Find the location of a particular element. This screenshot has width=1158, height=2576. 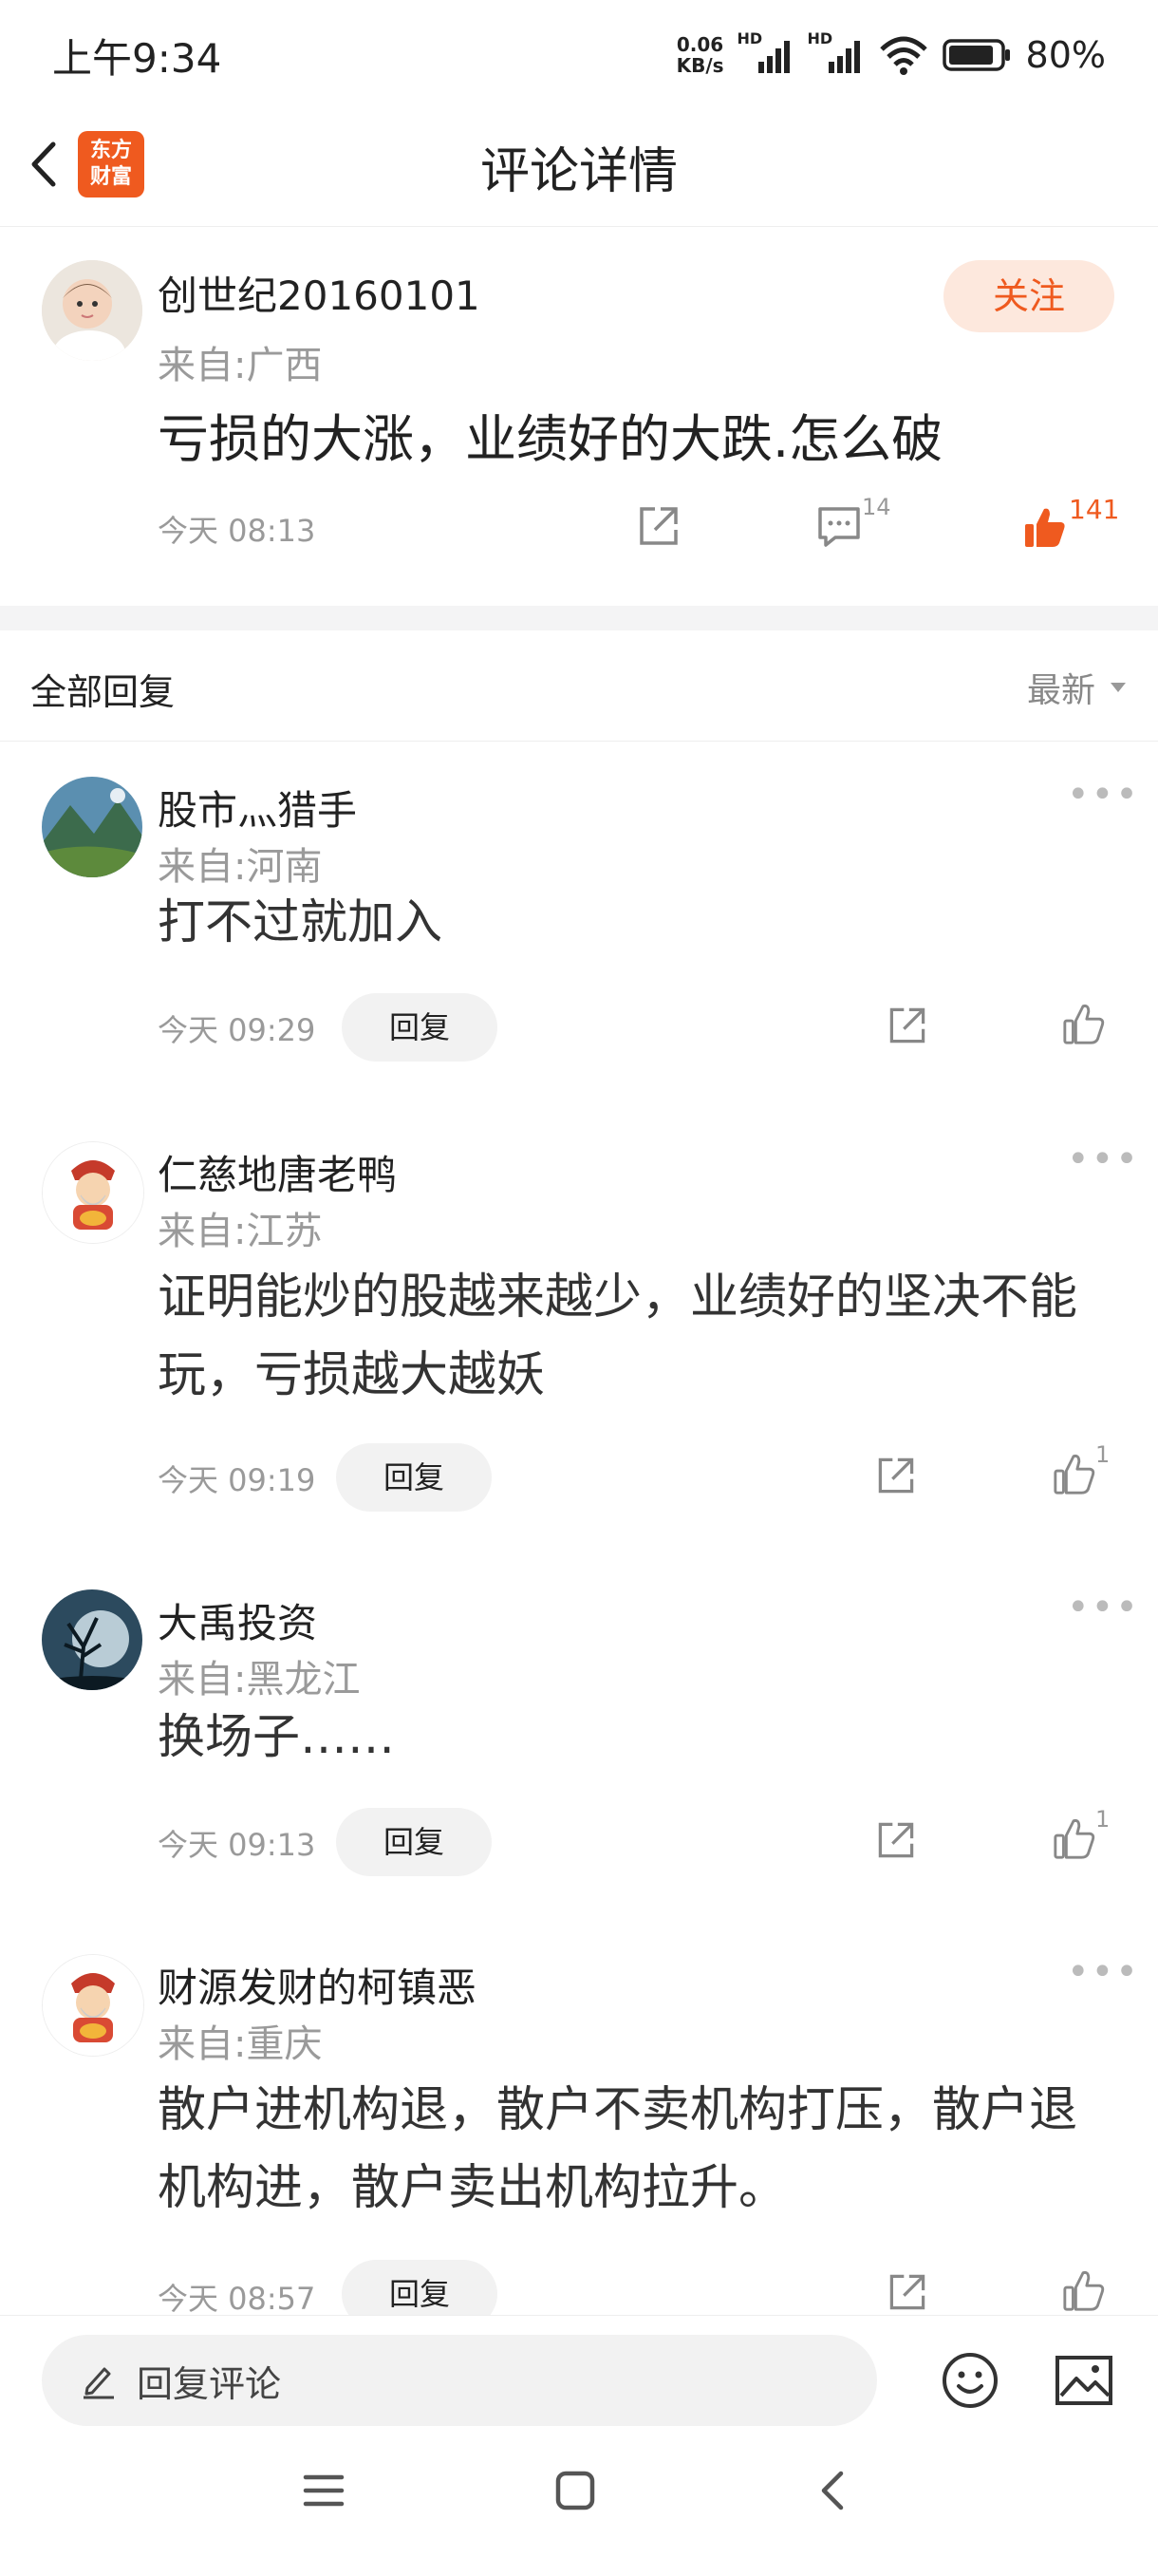

reply-time: 今天 08:57 is located at coordinates (237, 2298).